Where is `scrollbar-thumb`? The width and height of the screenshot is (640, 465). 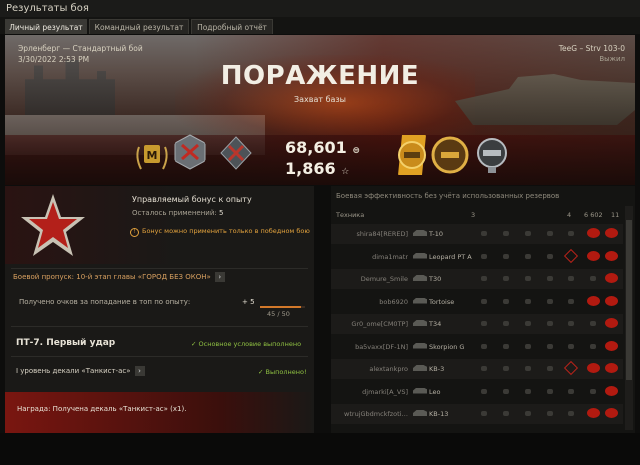
scrollbar-thumb is located at coordinates (629, 300).